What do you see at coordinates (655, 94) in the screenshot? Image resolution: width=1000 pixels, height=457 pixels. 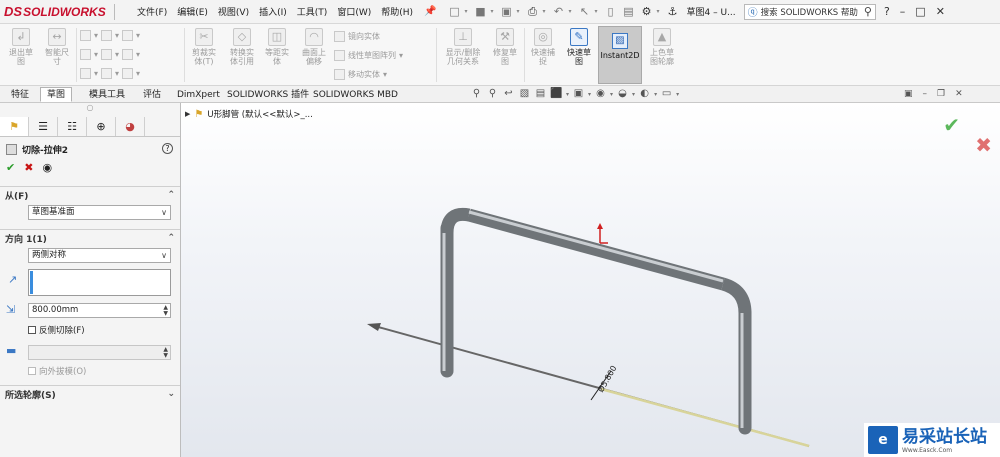 I see `scene-dropdown-icon: ▾` at bounding box center [655, 94].